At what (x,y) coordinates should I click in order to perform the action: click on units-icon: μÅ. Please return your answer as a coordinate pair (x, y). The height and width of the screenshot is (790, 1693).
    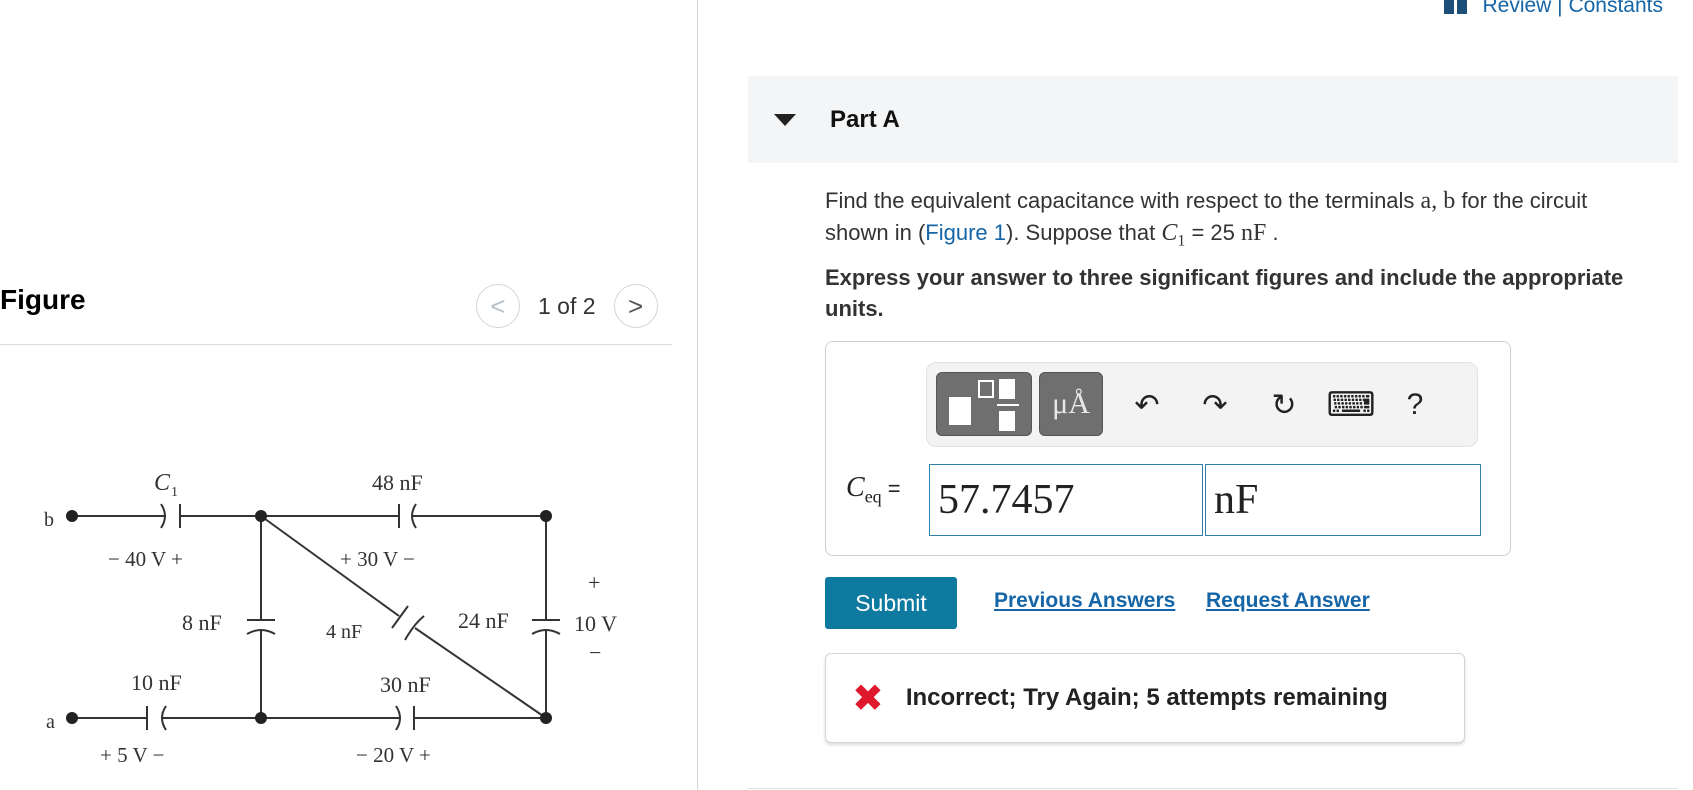
    Looking at the image, I should click on (1071, 403).